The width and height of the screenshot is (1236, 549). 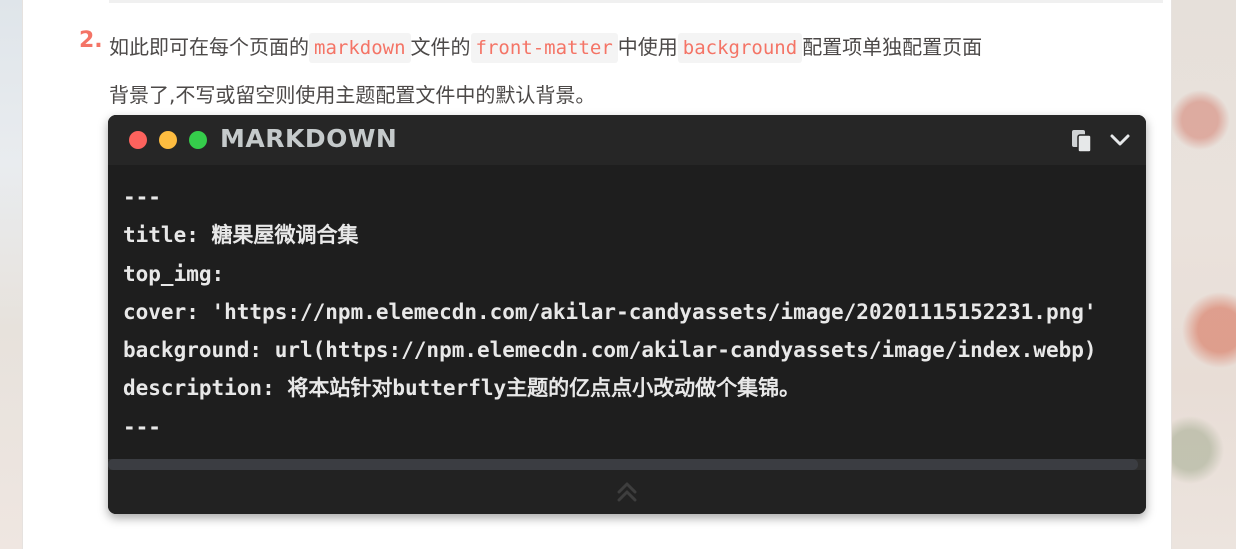 I want to click on text-segment: 文件的, so click(x=440, y=47).